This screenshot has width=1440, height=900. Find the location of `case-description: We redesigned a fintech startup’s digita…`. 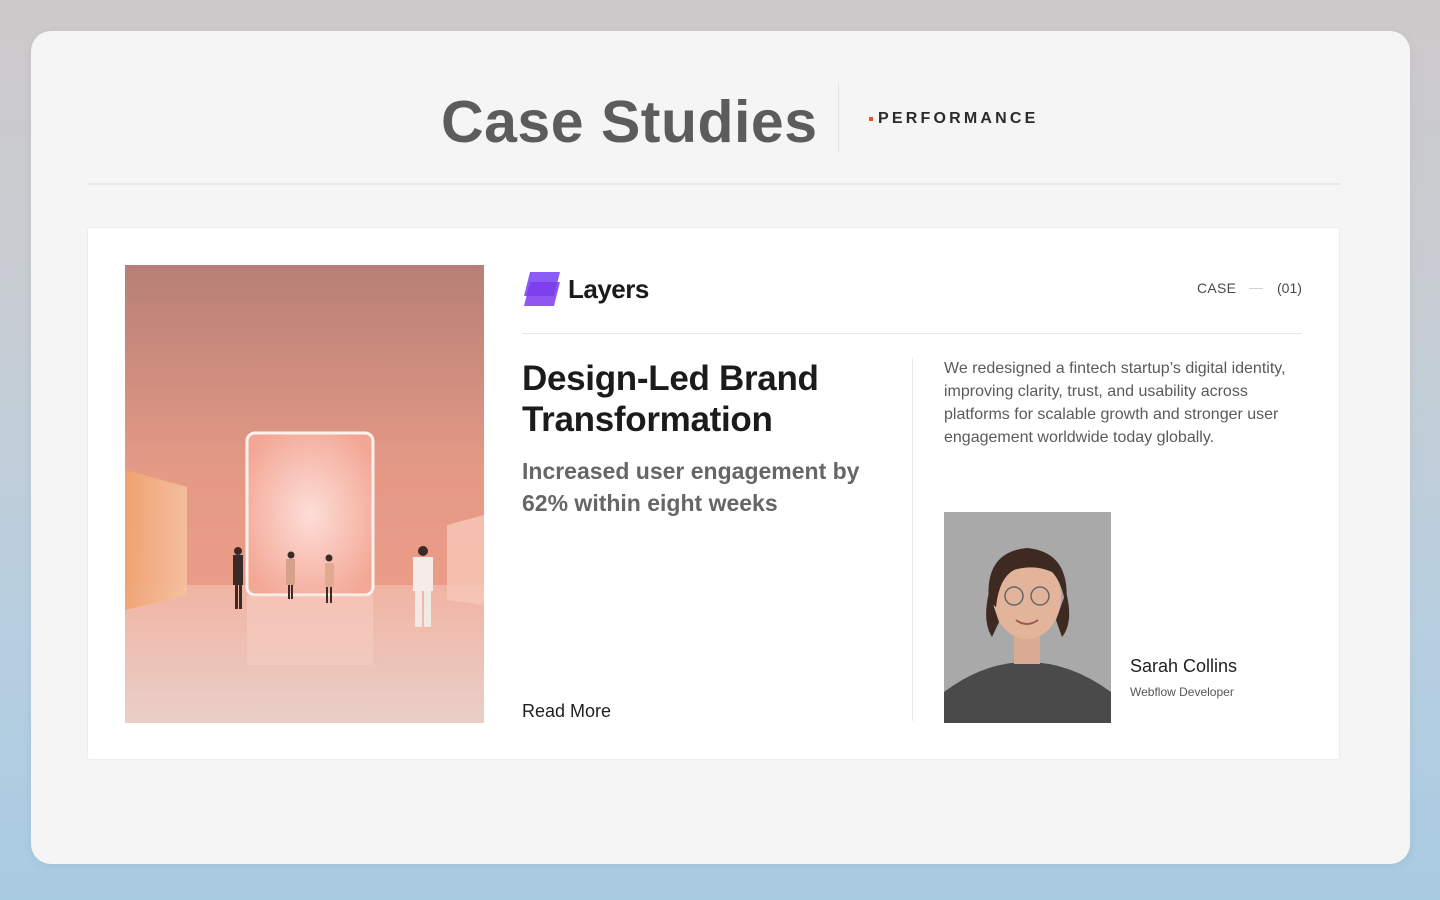

case-description: We redesigned a fintech startup’s digita… is located at coordinates (1115, 403).